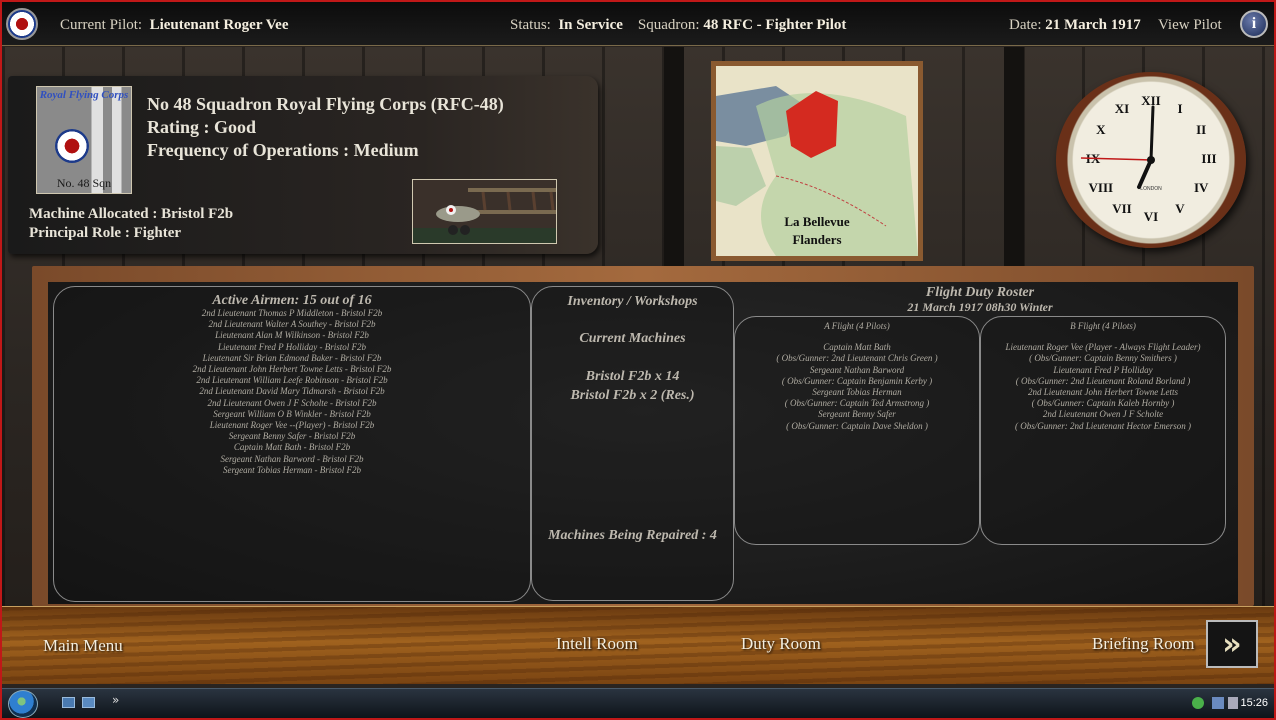 The height and width of the screenshot is (720, 1276). Describe the element at coordinates (1233, 703) in the screenshot. I see `volume-icon` at that location.